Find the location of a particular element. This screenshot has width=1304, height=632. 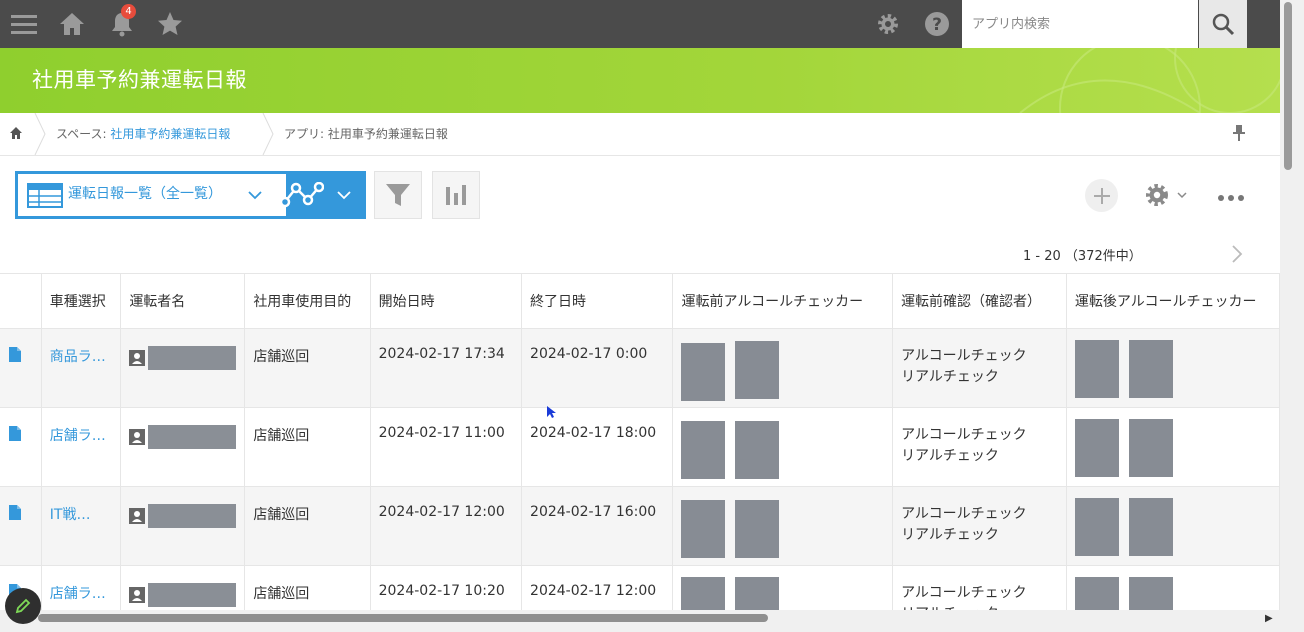

app-settings-button is located at coordinates (1166, 197).